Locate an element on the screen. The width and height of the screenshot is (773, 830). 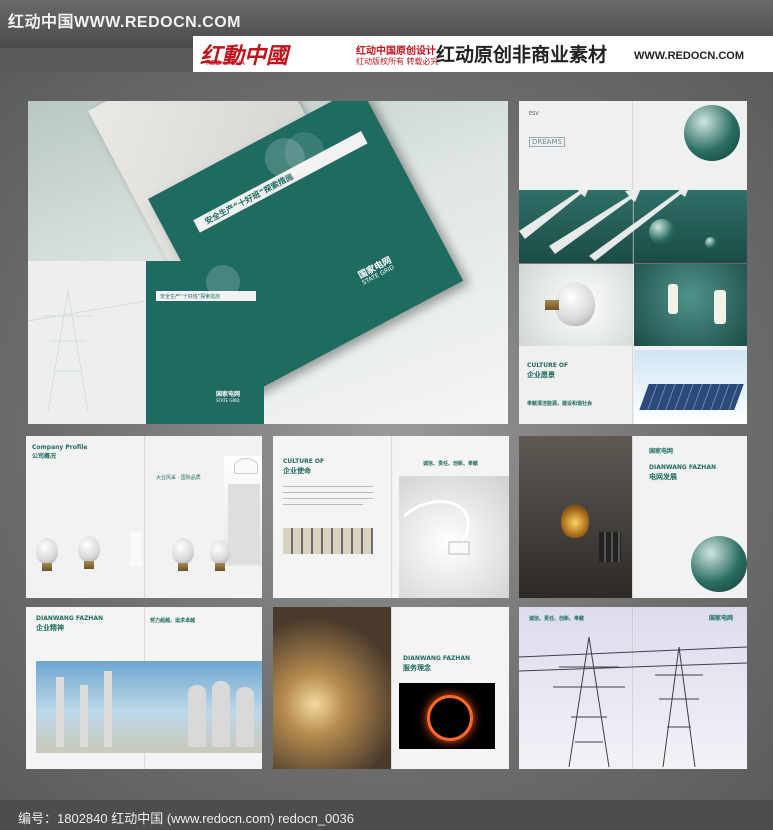
plant-photo is located at coordinates (149, 707).